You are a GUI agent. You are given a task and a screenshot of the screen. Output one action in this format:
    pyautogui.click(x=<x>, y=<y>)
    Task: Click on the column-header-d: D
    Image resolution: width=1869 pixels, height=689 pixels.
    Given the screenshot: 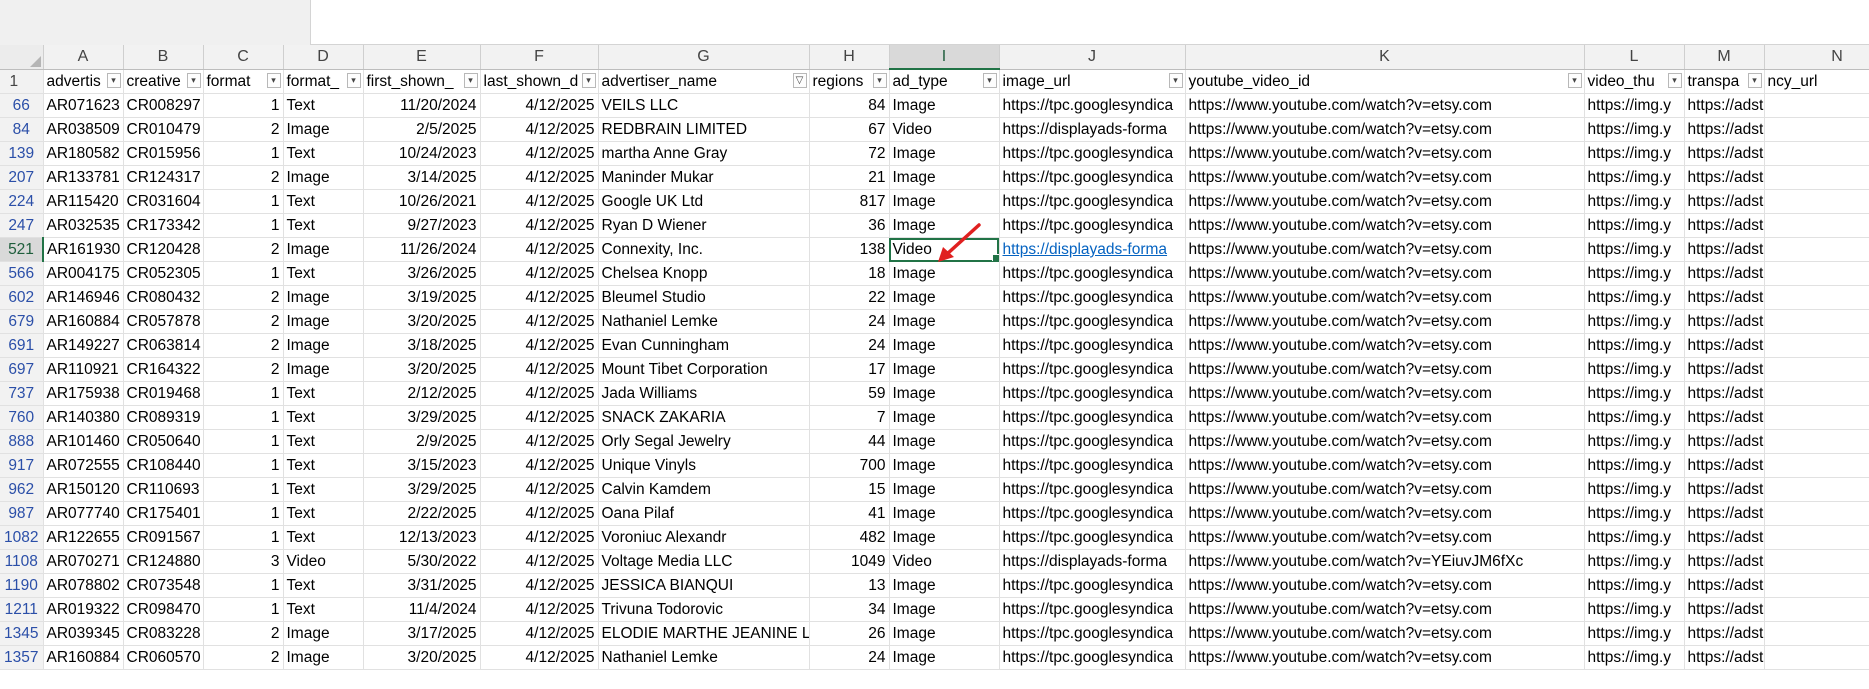 What is the action you would take?
    pyautogui.click(x=323, y=57)
    